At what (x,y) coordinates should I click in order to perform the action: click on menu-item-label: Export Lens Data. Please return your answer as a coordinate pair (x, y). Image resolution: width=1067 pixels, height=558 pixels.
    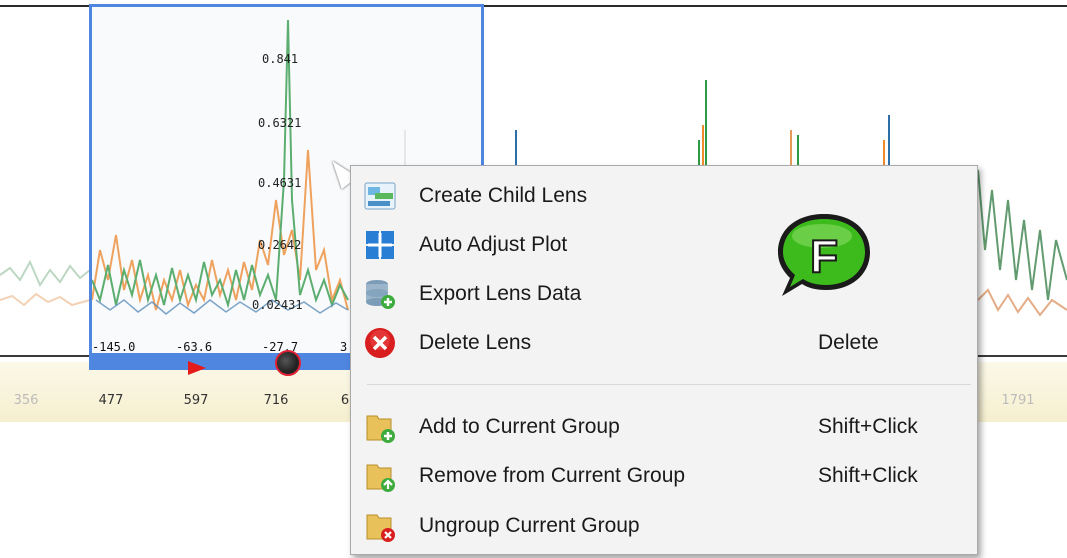
    Looking at the image, I should click on (500, 293).